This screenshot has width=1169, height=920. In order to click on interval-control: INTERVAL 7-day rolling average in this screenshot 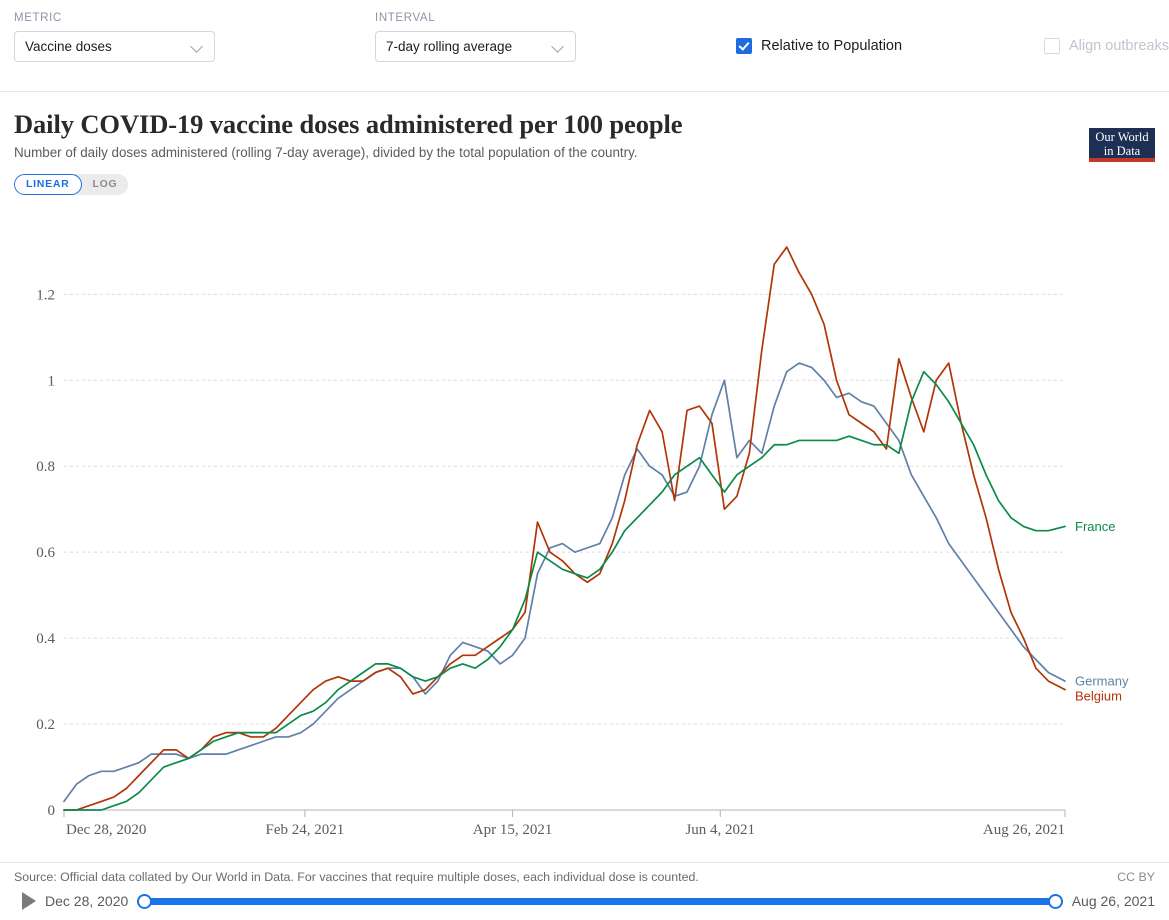, I will do `click(475, 37)`.